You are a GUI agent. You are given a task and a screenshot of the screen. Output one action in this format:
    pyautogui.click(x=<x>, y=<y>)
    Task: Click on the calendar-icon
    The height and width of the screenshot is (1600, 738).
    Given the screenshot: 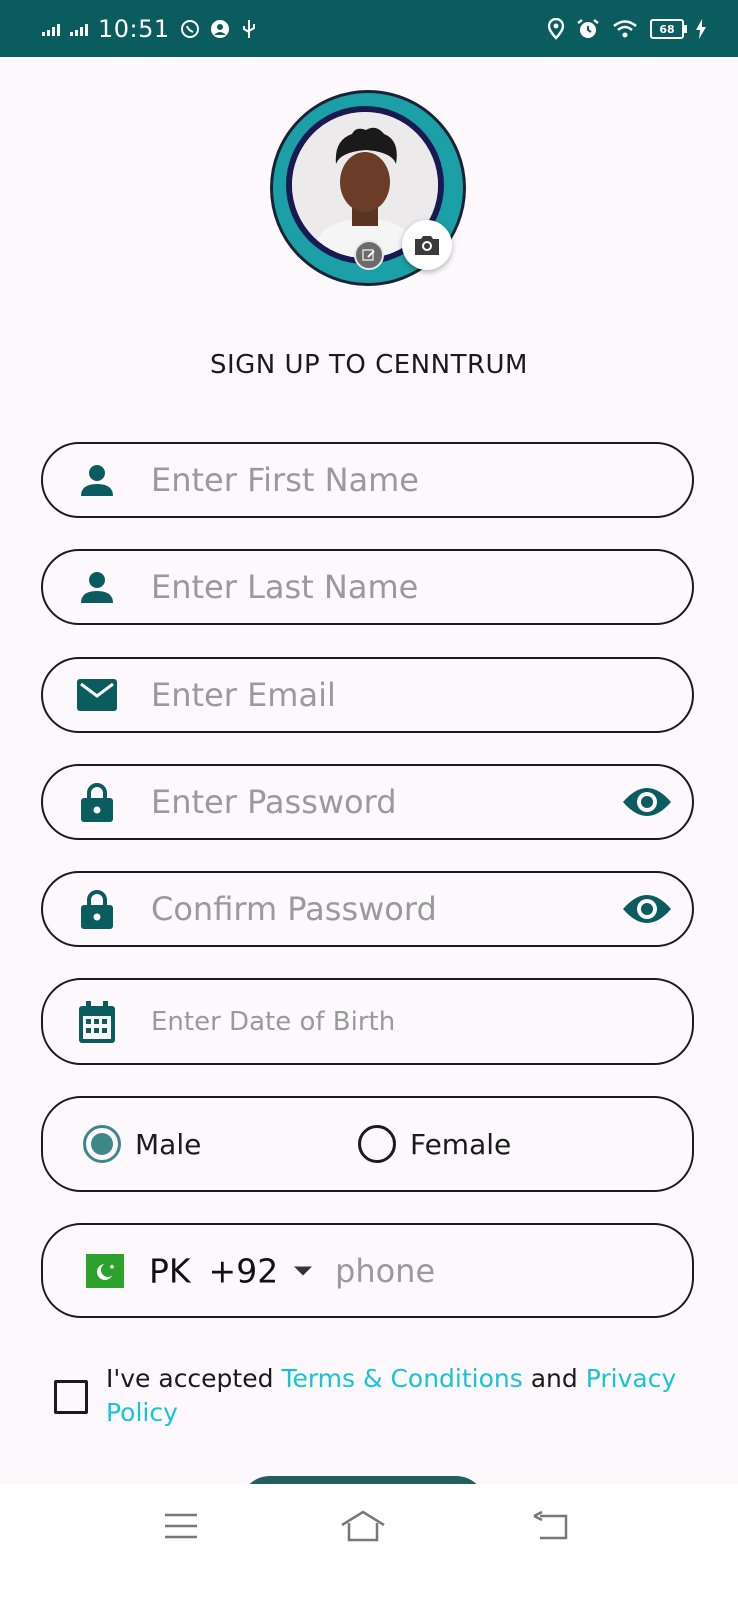 What is the action you would take?
    pyautogui.click(x=97, y=1021)
    